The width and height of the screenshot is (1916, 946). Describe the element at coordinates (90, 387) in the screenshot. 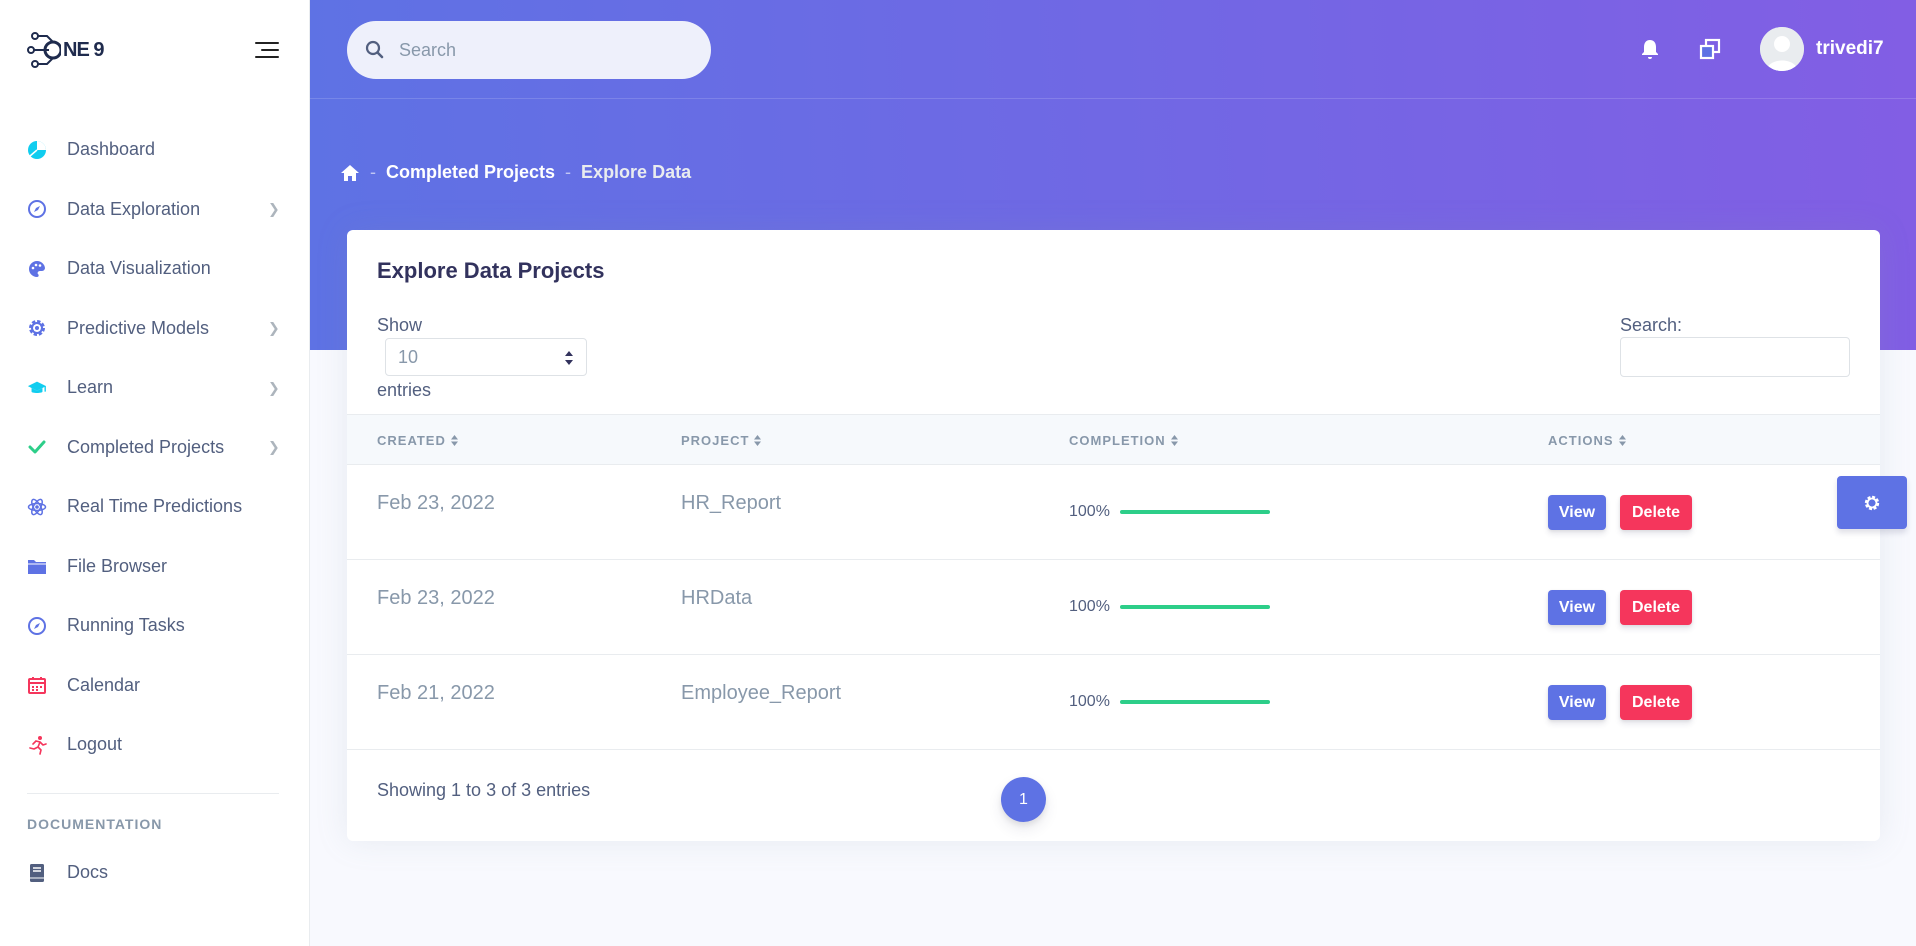

I see `sidebar-item-label: Learn` at that location.